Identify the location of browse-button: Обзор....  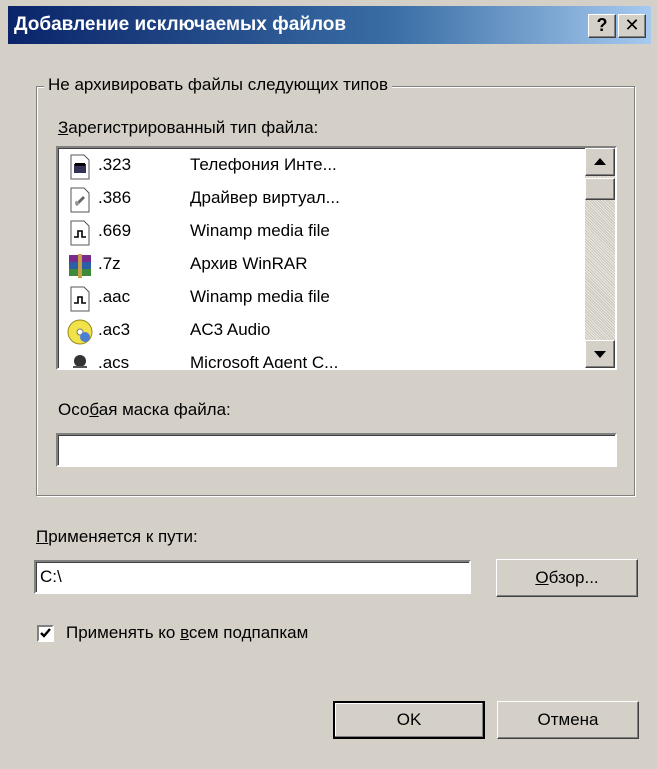
(567, 578).